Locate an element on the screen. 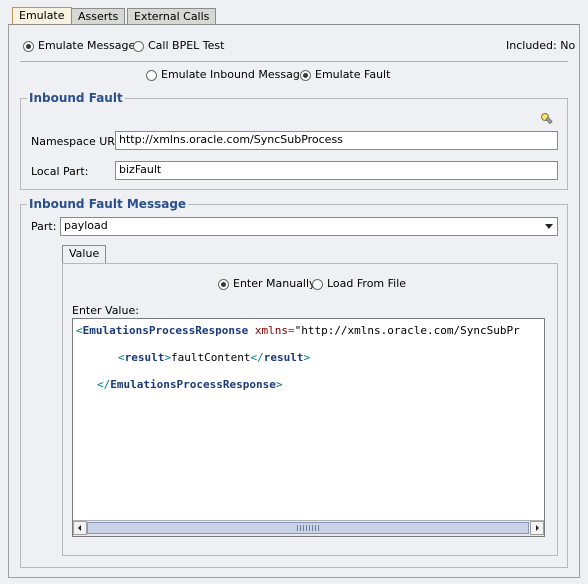 The width and height of the screenshot is (588, 584). enter-manually-radio is located at coordinates (223, 284).